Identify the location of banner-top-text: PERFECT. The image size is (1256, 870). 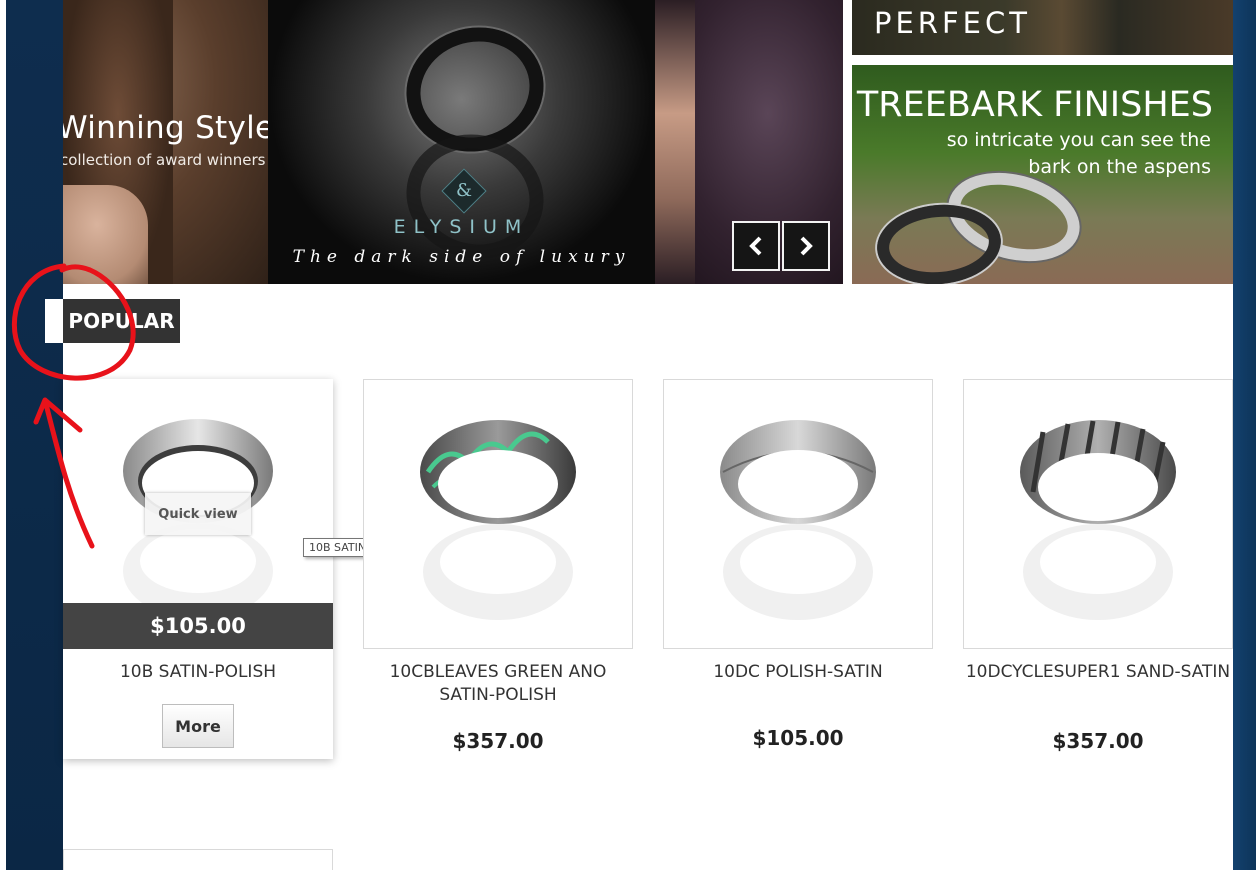
(952, 23).